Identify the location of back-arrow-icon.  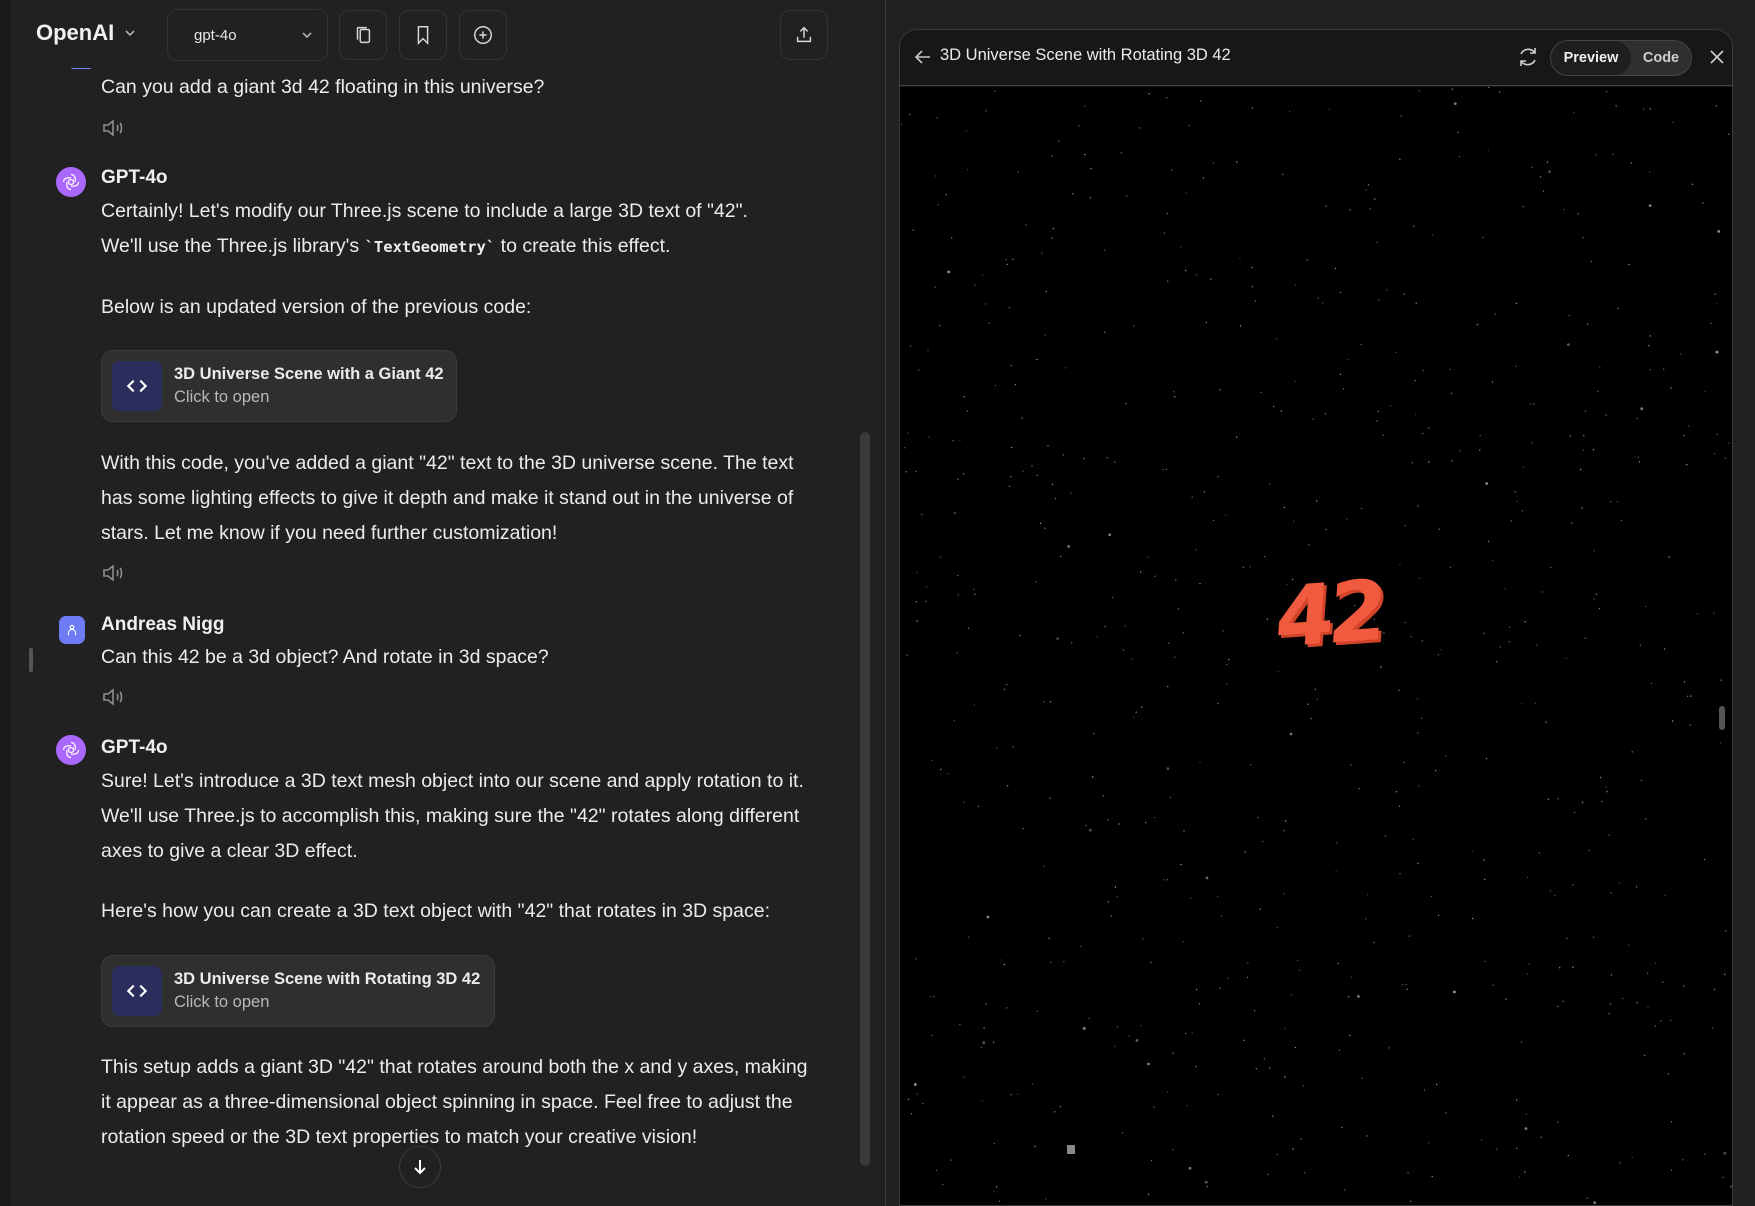
(923, 57).